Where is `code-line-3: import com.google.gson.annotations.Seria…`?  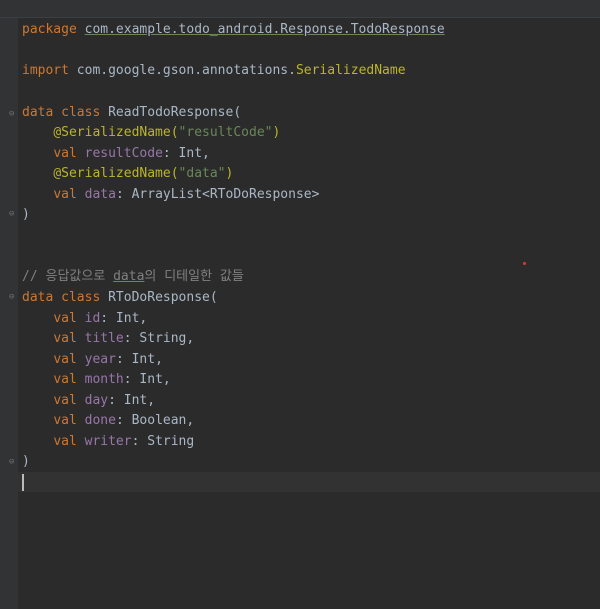
code-line-3: import com.google.gson.annotations.Seria… is located at coordinates (214, 71).